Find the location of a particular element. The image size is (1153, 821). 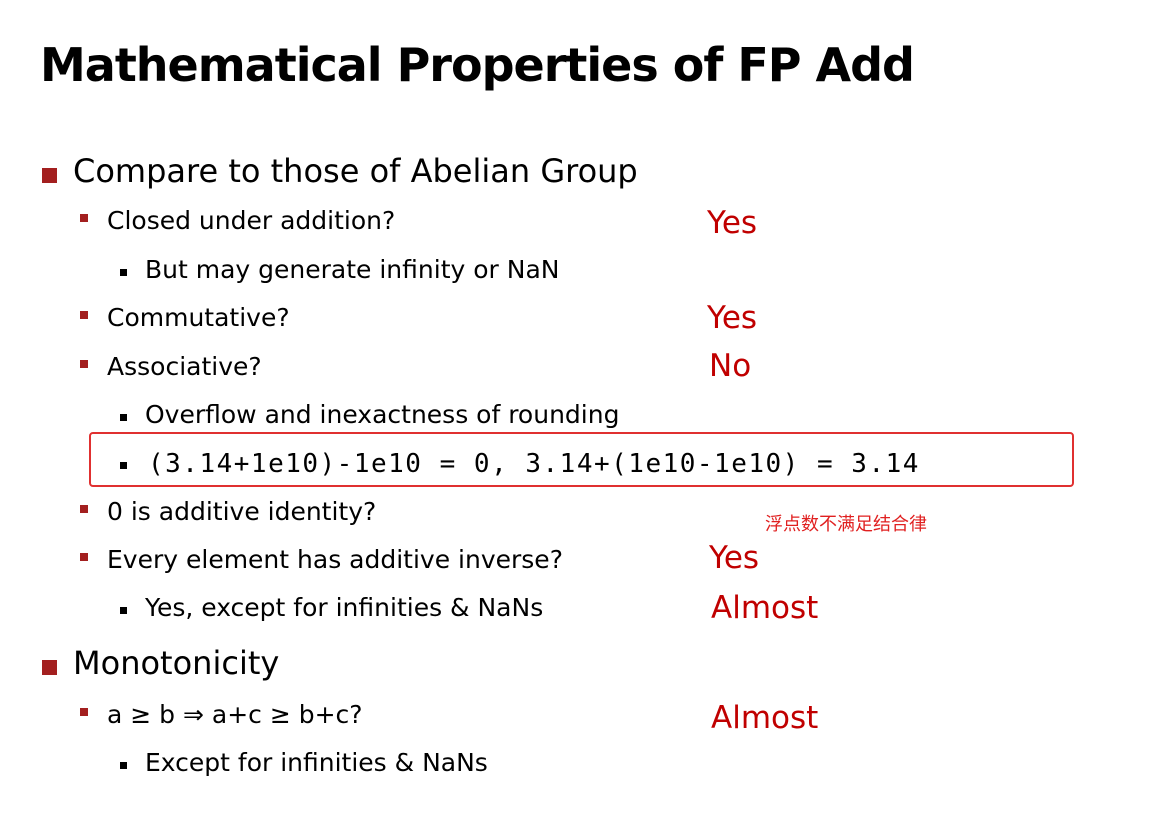

answer-associative: No is located at coordinates (730, 366).